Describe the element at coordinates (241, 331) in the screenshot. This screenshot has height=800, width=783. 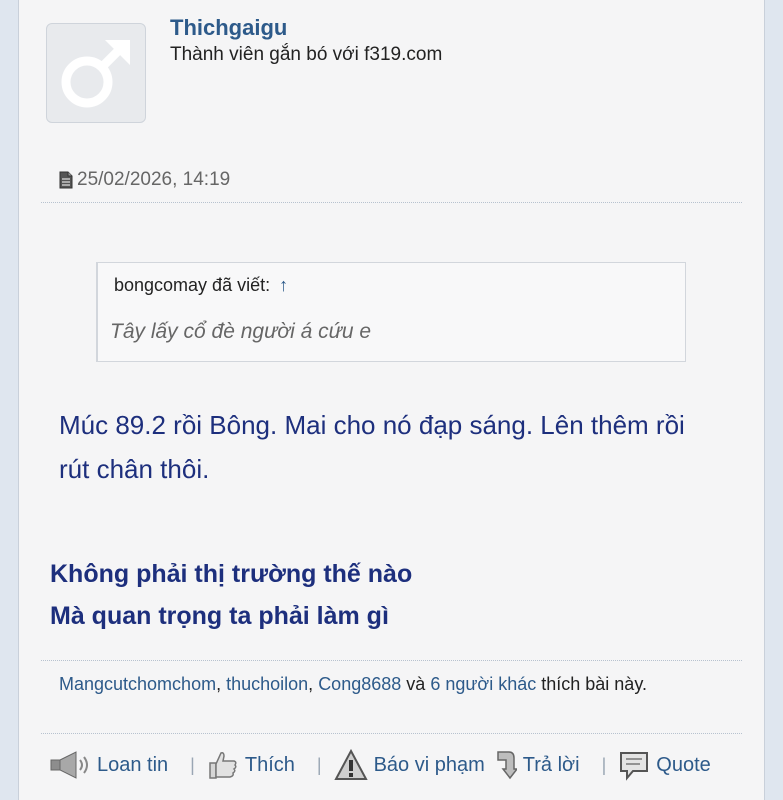
I see `quote-text: Tây lấy cổ đè người á cứu e` at that location.